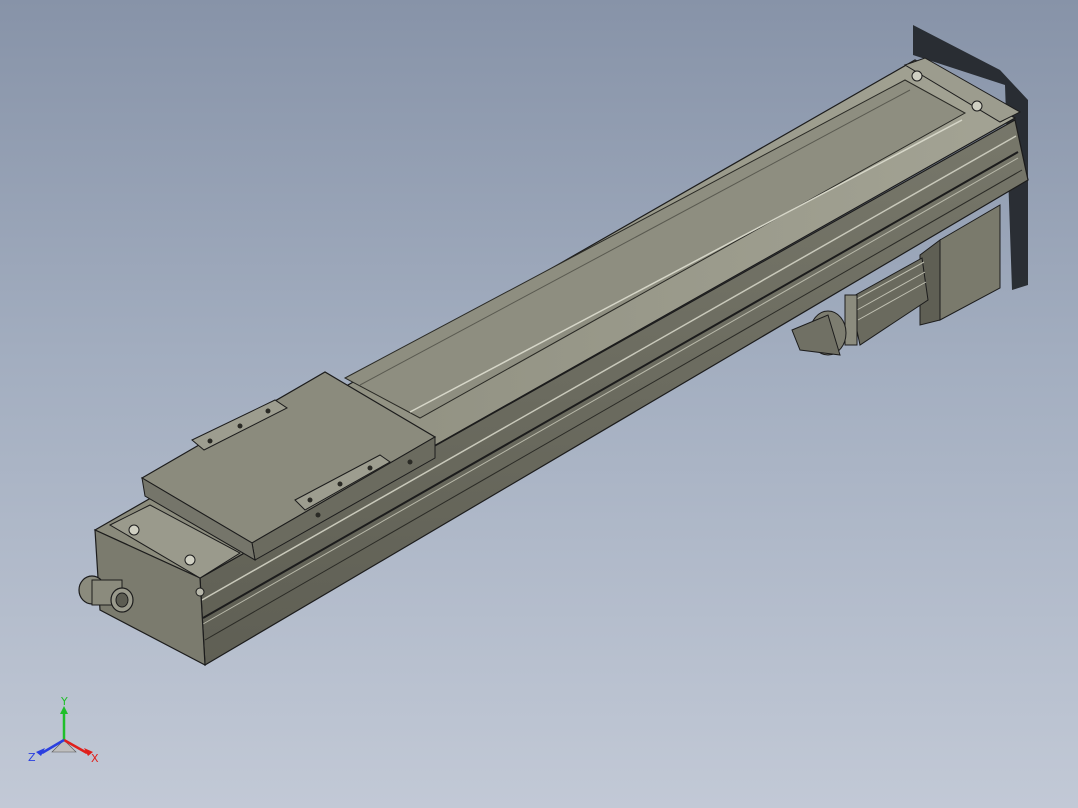 The width and height of the screenshot is (1078, 808). I want to click on triad-y-label: Y, so click(64, 701).